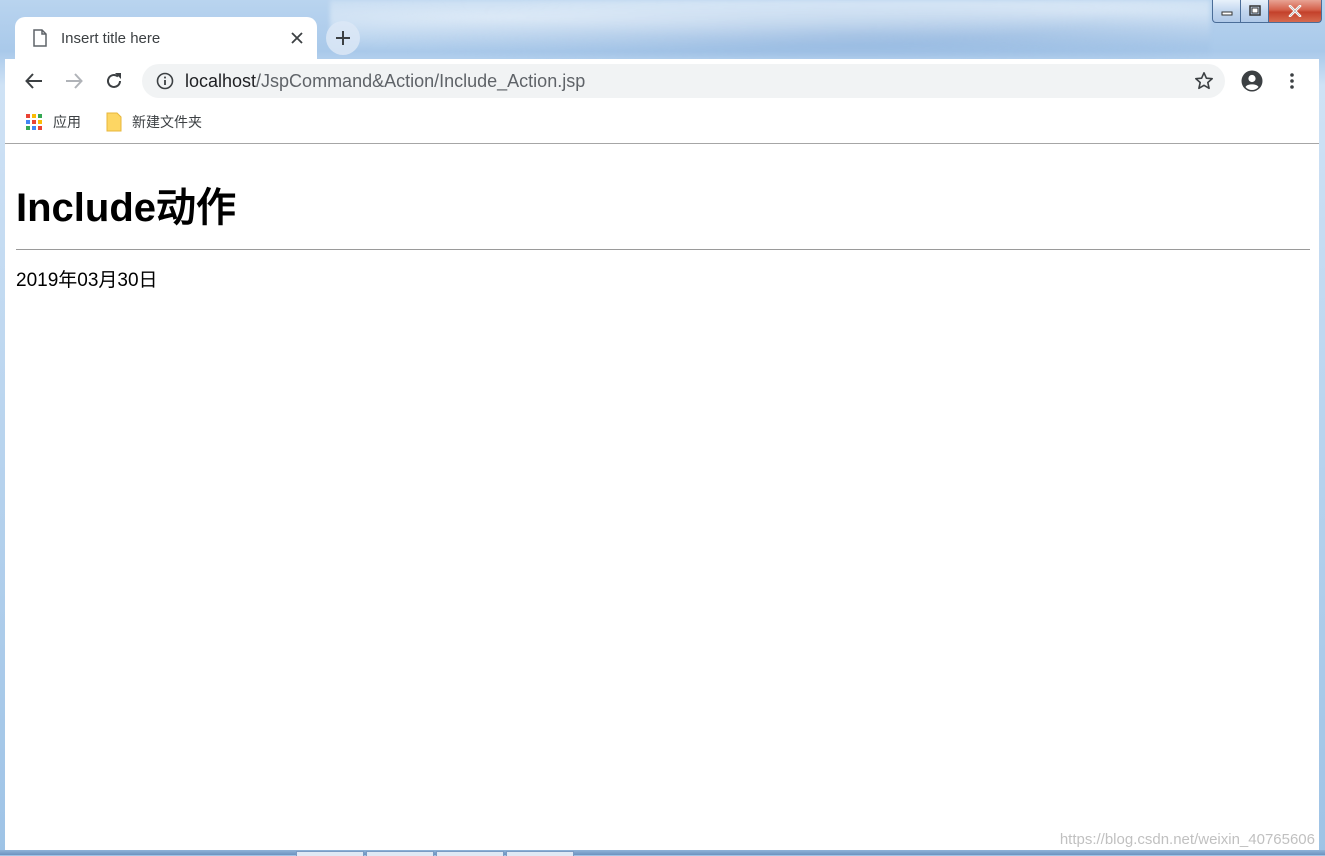  I want to click on tab-title: Insert title here, so click(111, 38).